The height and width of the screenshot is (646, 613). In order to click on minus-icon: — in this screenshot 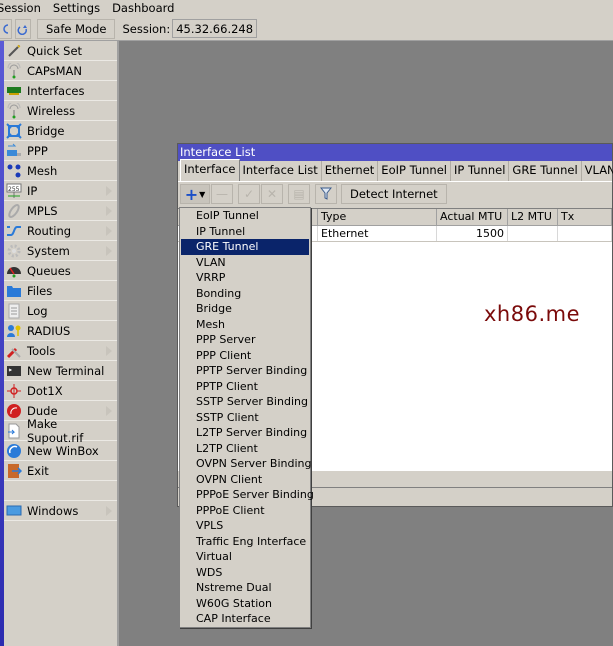, I will do `click(222, 194)`.